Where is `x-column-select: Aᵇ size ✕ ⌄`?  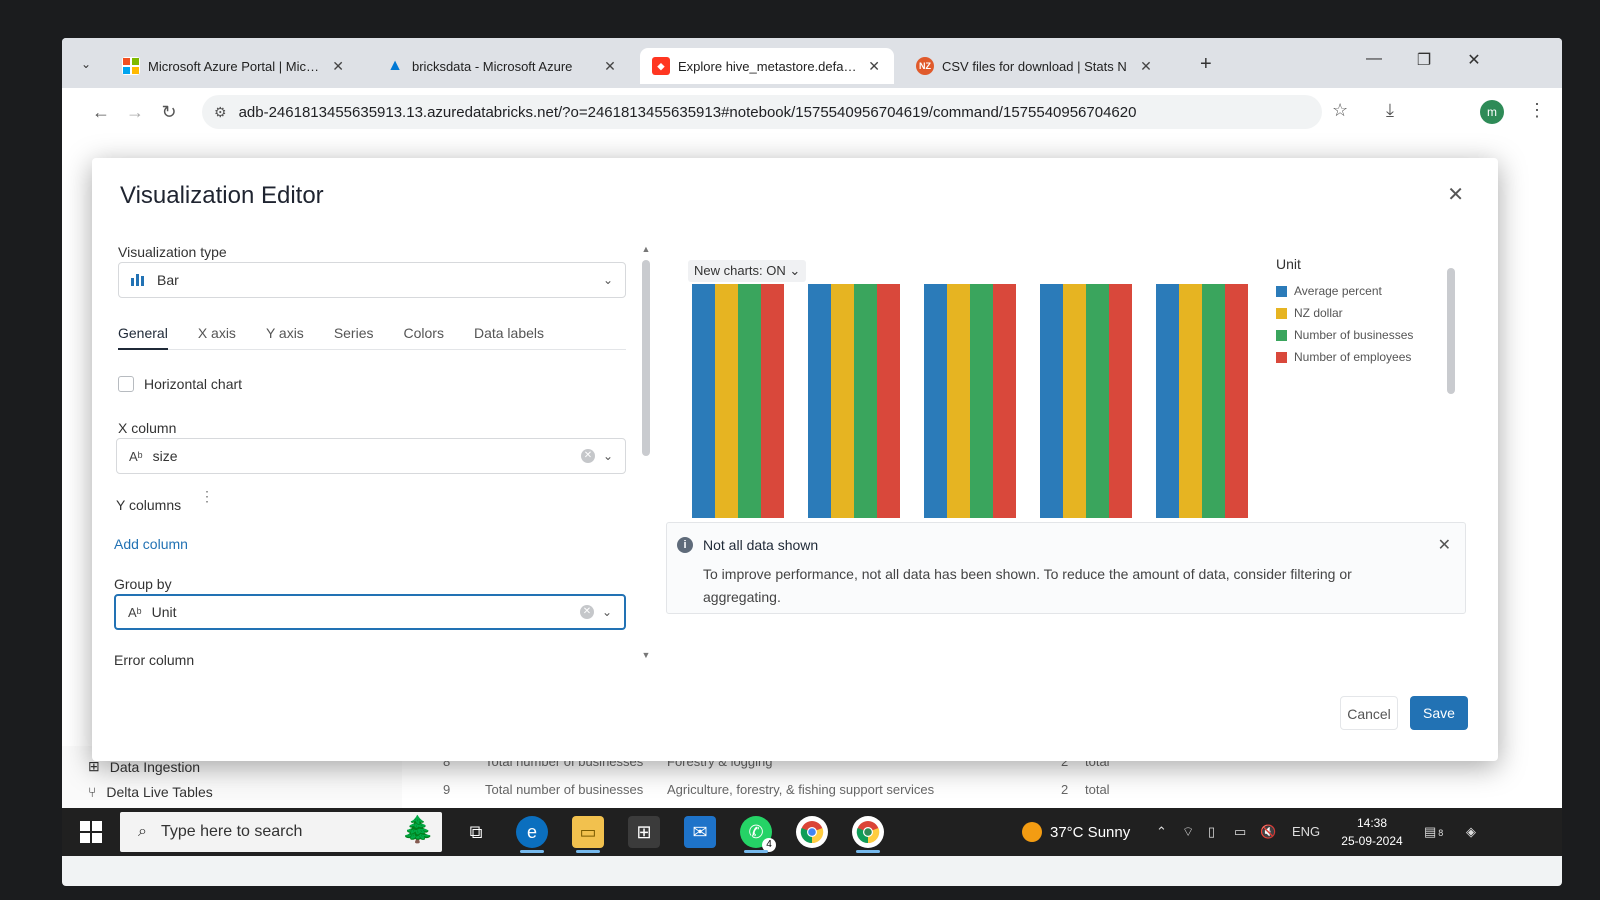 x-column-select: Aᵇ size ✕ ⌄ is located at coordinates (371, 456).